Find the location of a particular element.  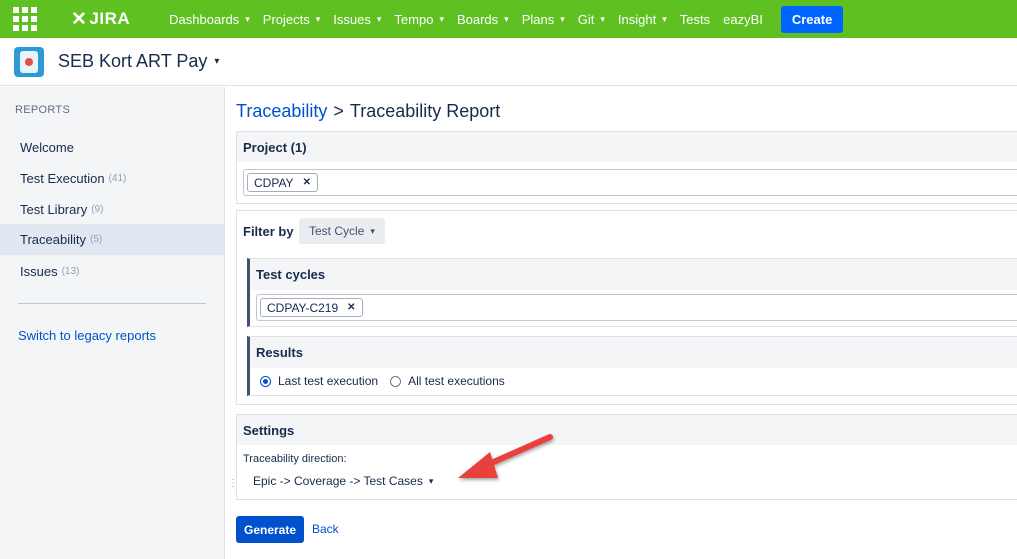

test-cycles-select-input: CDPAY-C219 ✕ is located at coordinates (636, 307).